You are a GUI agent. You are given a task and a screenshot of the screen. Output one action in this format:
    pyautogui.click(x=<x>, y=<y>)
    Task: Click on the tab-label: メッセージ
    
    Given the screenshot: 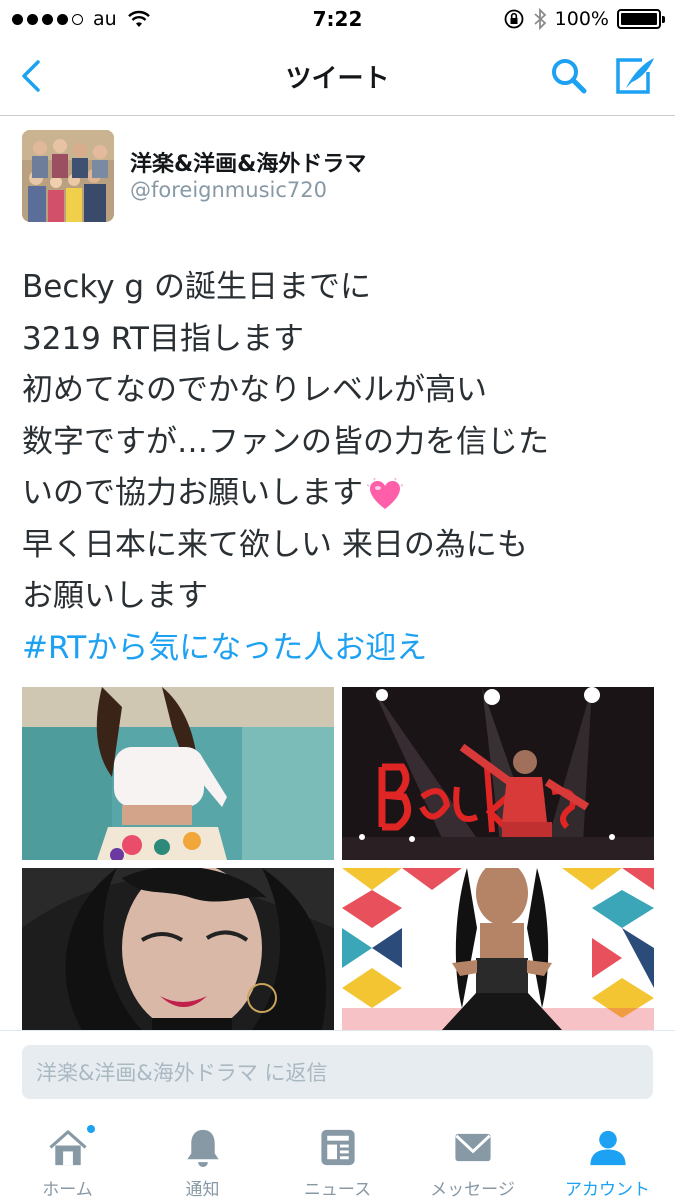 What is the action you would take?
    pyautogui.click(x=472, y=1190)
    